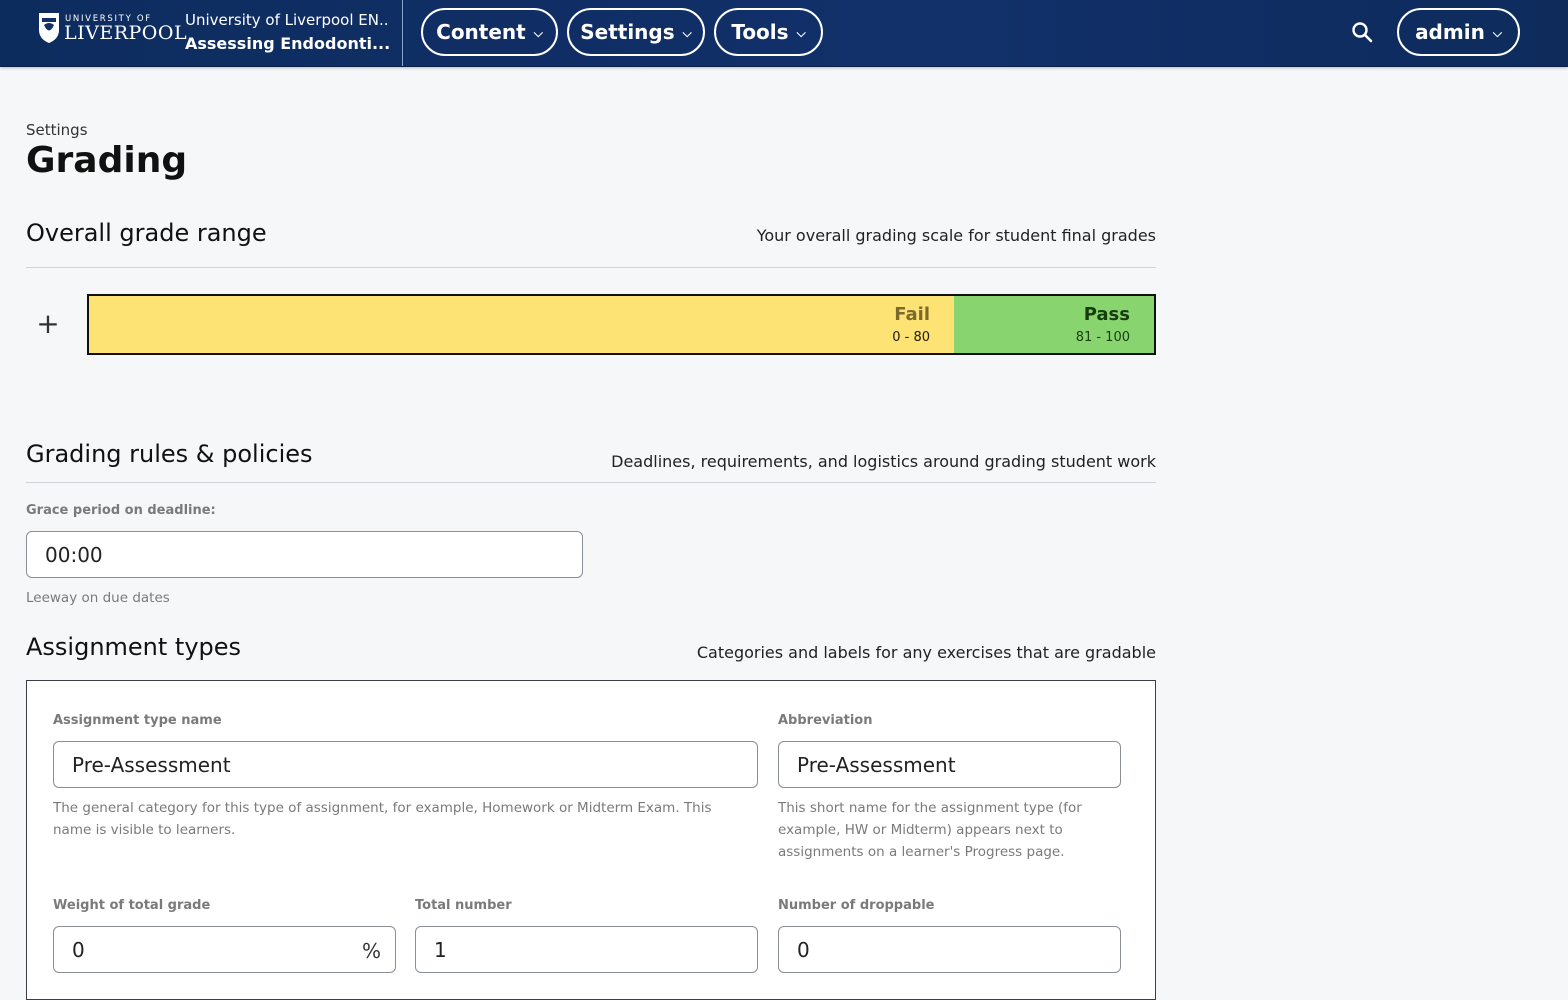 The height and width of the screenshot is (1000, 1568). I want to click on droppable-input: 0, so click(949, 949).